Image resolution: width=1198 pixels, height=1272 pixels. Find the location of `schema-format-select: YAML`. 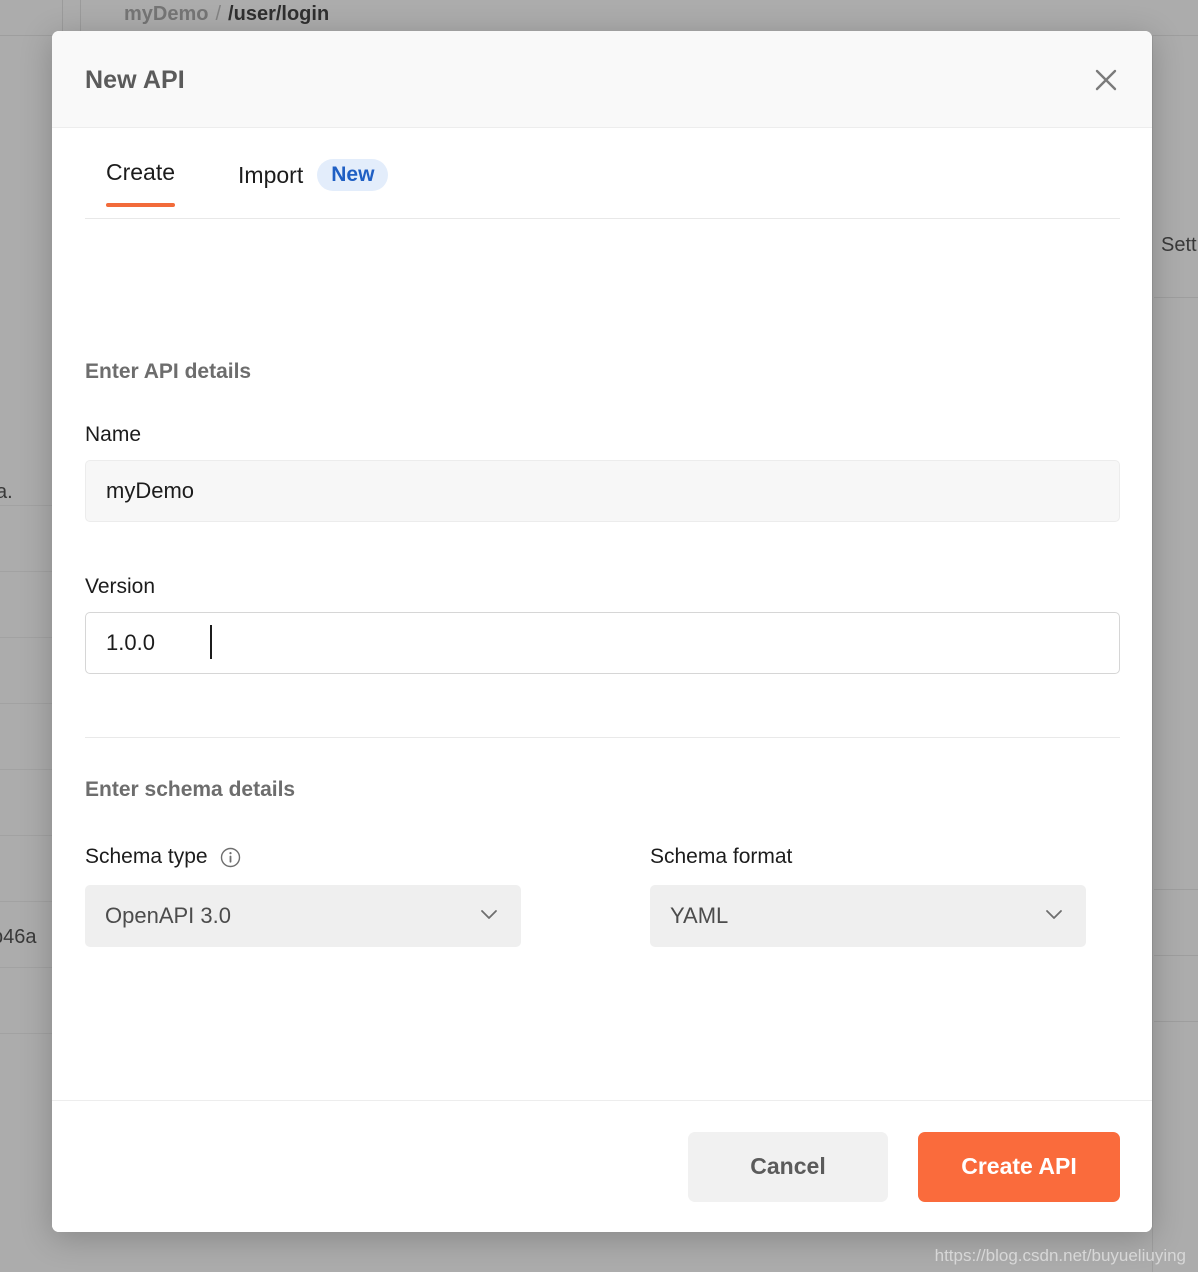

schema-format-select: YAML is located at coordinates (868, 916).